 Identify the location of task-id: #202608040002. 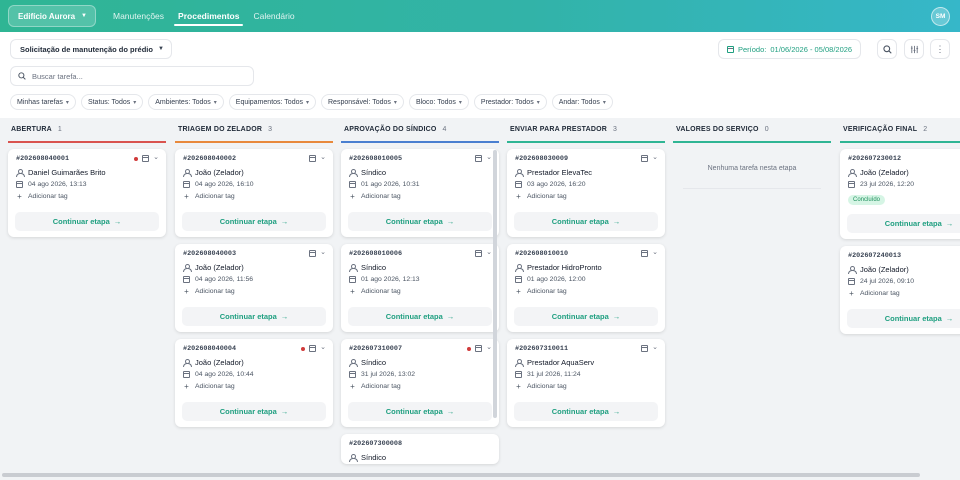
(210, 159).